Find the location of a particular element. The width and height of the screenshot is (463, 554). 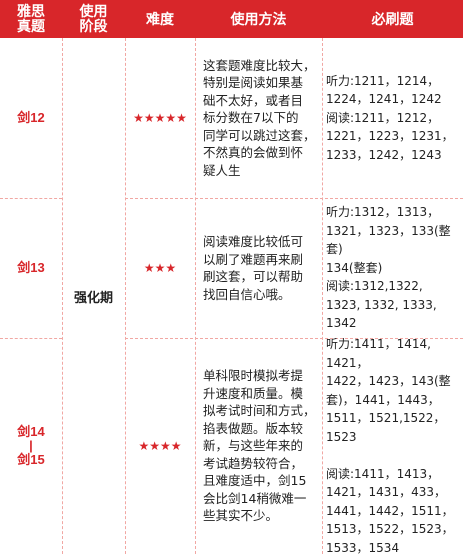

header-stage: 使用 阶段 is located at coordinates (93, 19).